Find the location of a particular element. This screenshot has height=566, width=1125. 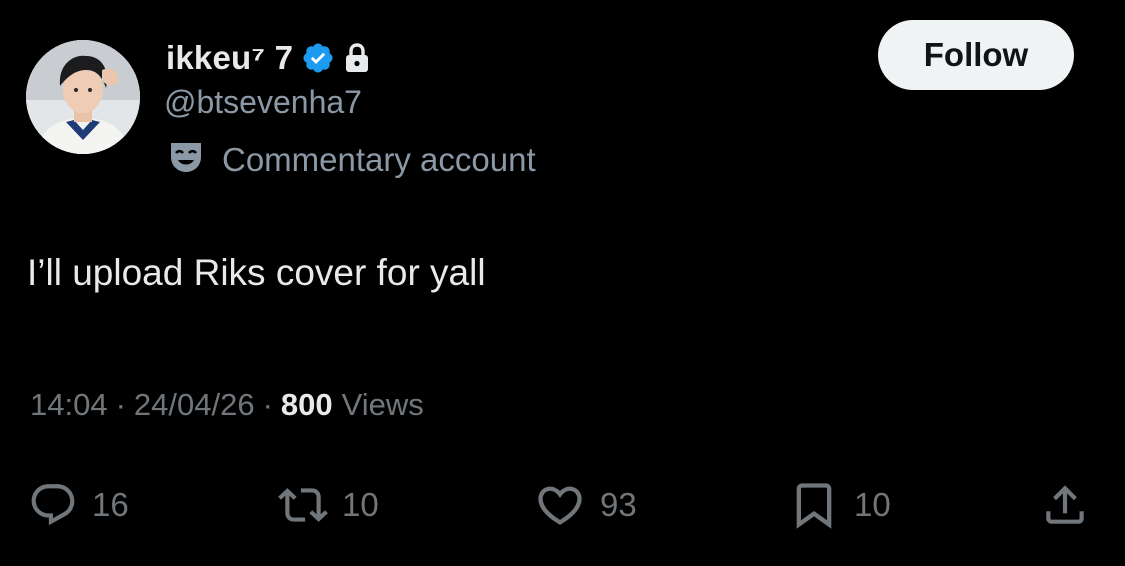

bookmark-count: 10 is located at coordinates (872, 504).